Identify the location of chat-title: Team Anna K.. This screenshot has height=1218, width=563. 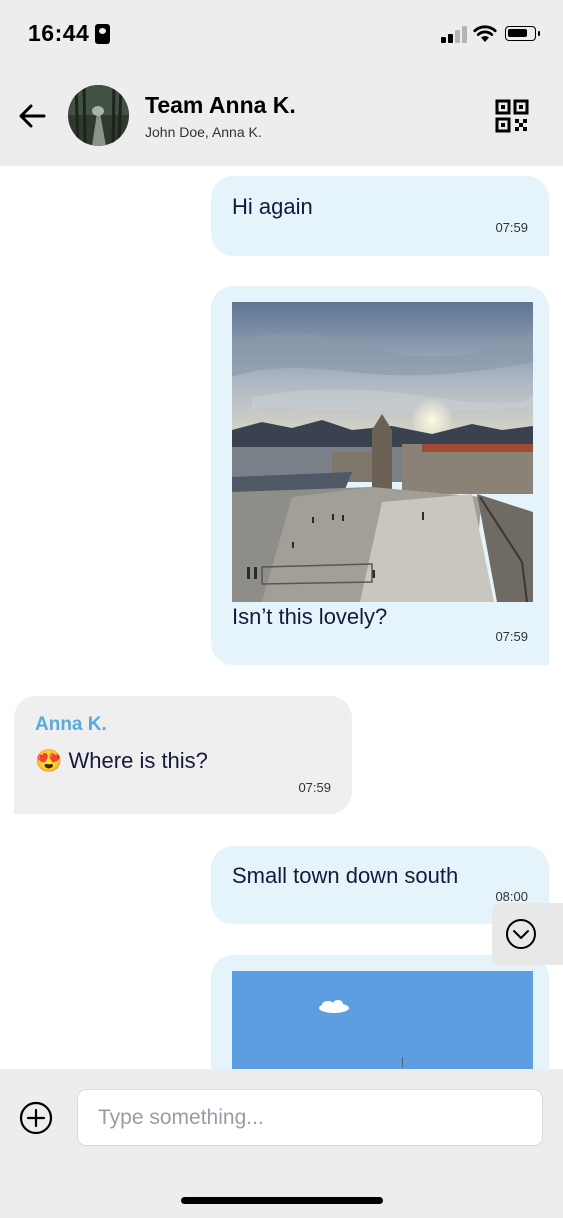
(220, 105).